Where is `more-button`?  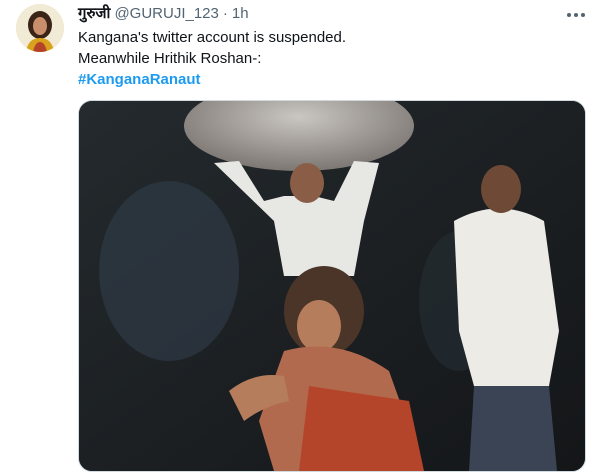
more-button is located at coordinates (576, 15).